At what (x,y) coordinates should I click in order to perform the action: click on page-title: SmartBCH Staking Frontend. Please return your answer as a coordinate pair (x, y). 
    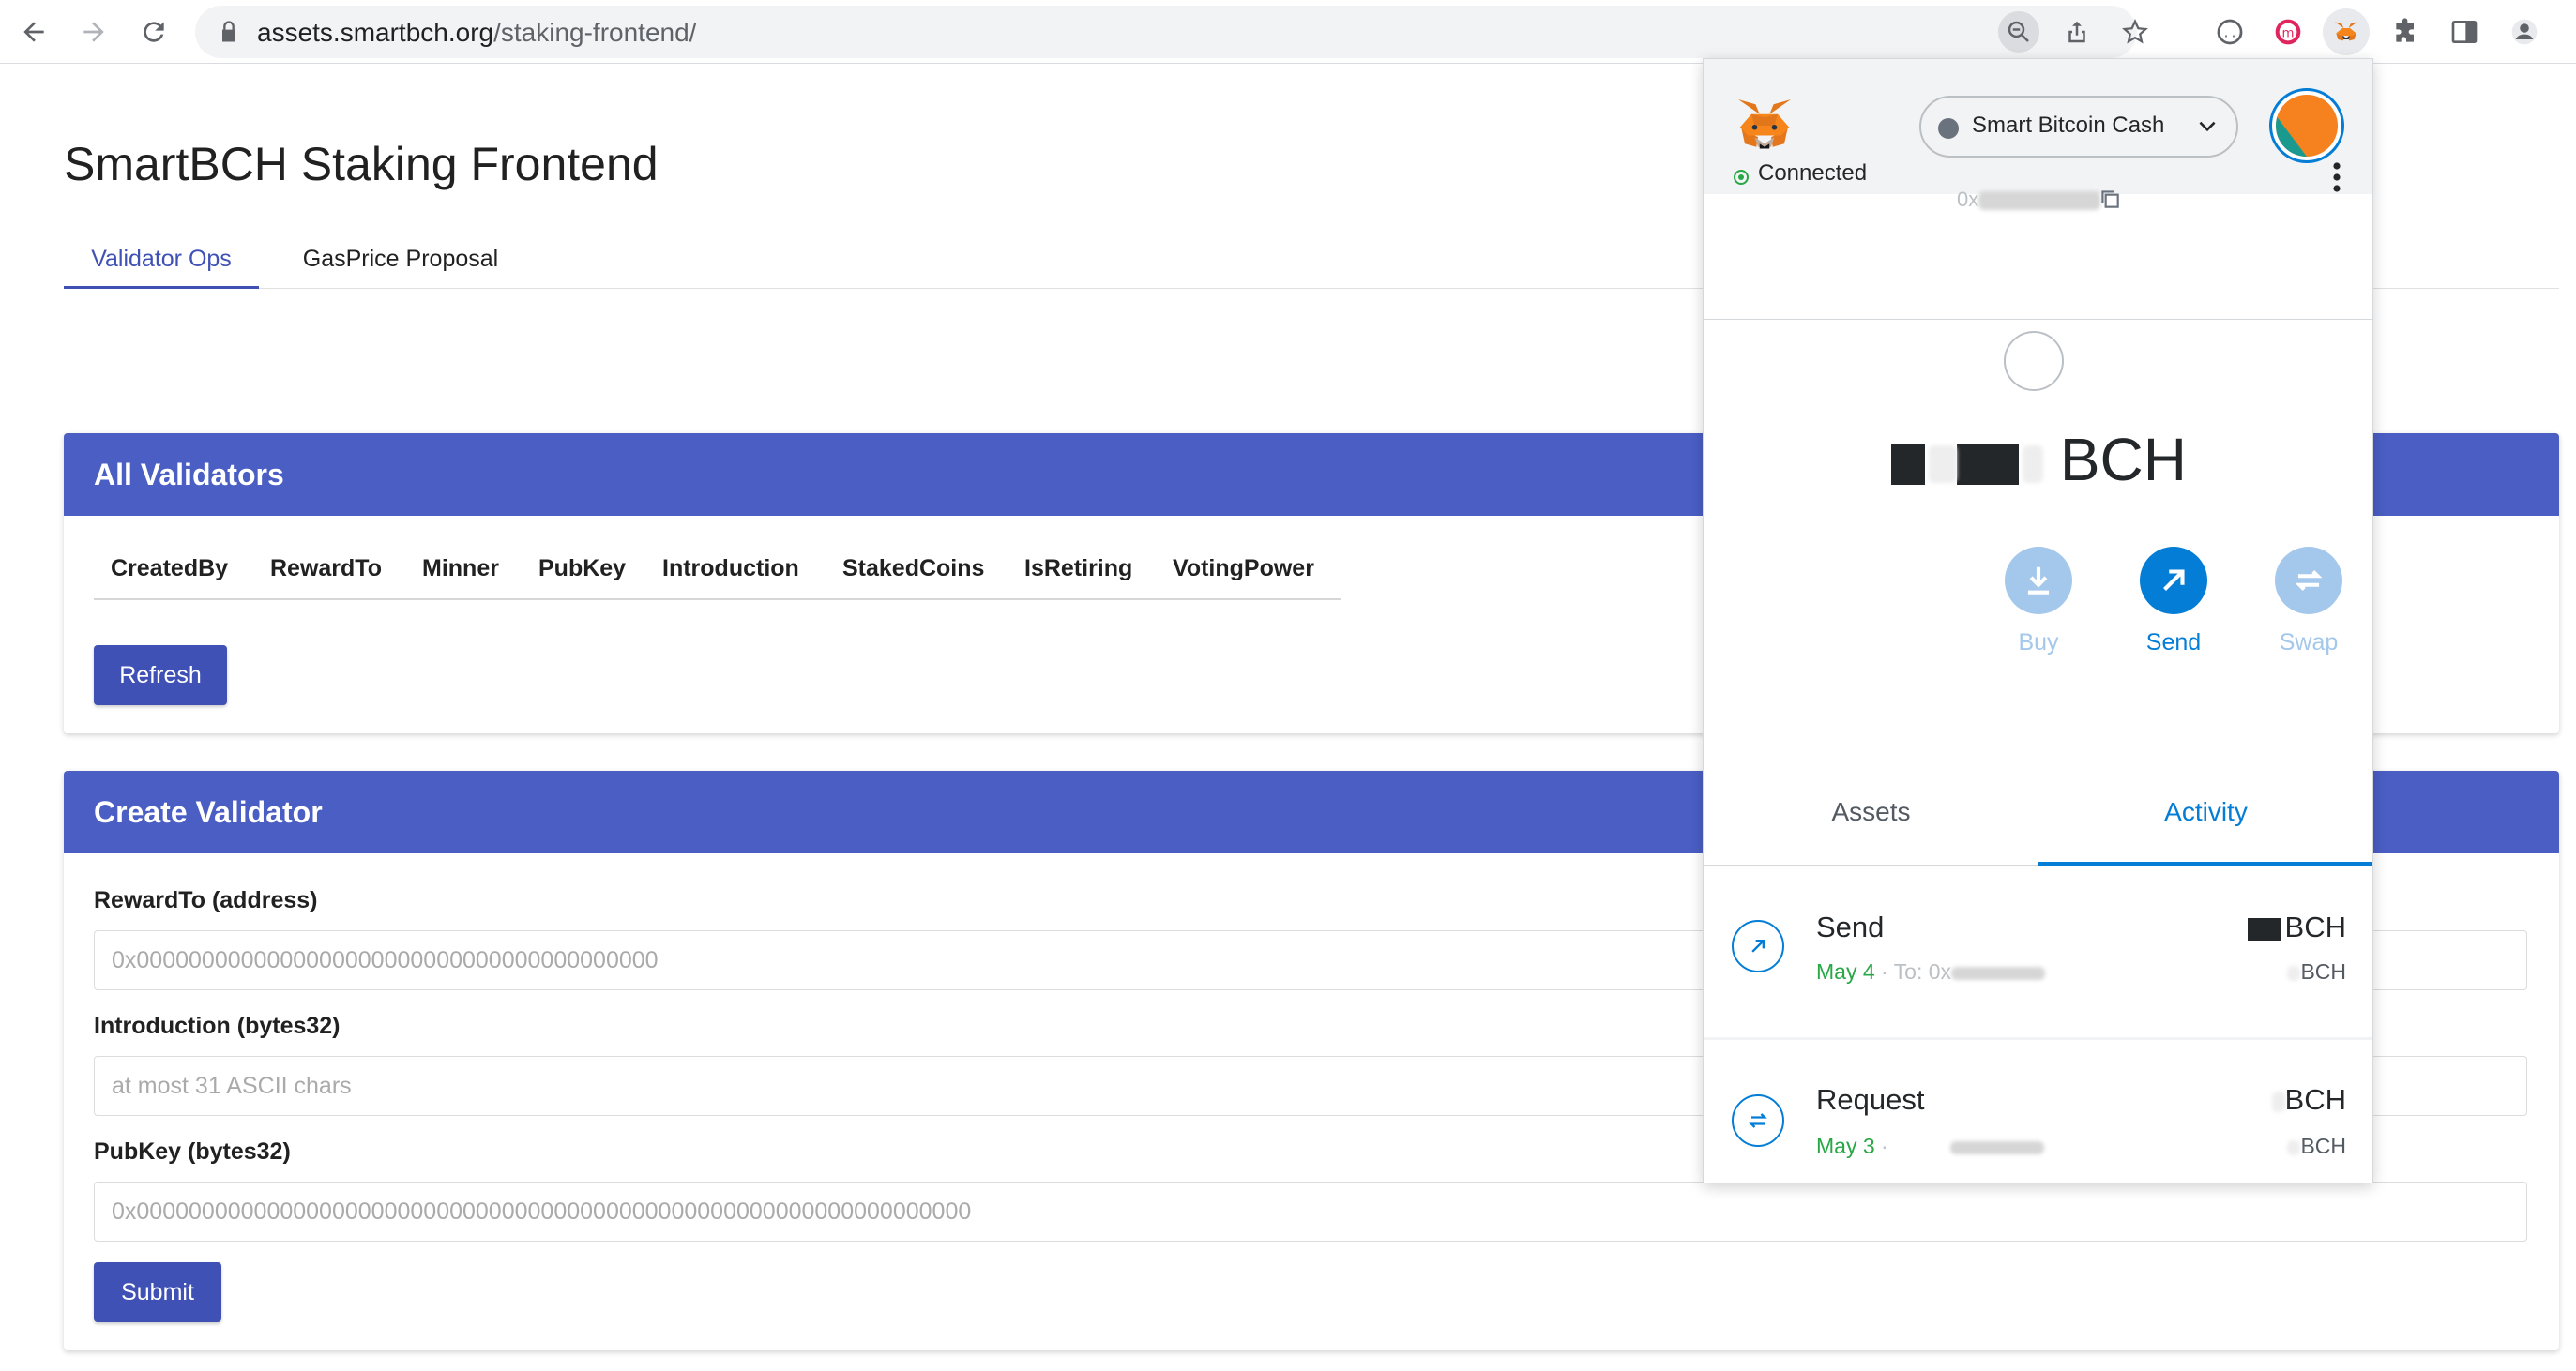
    Looking at the image, I should click on (361, 164).